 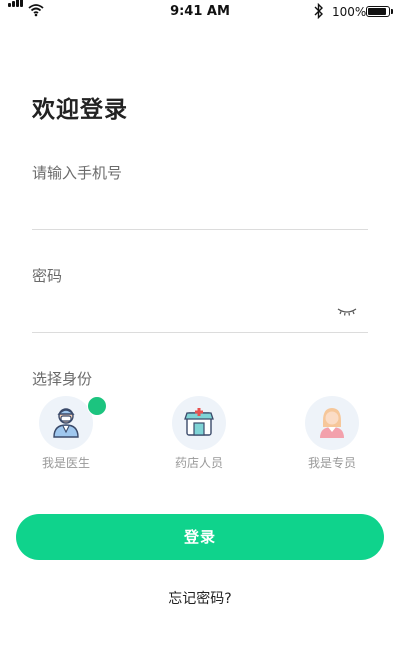 I want to click on role-specialist-circle, so click(x=332, y=423).